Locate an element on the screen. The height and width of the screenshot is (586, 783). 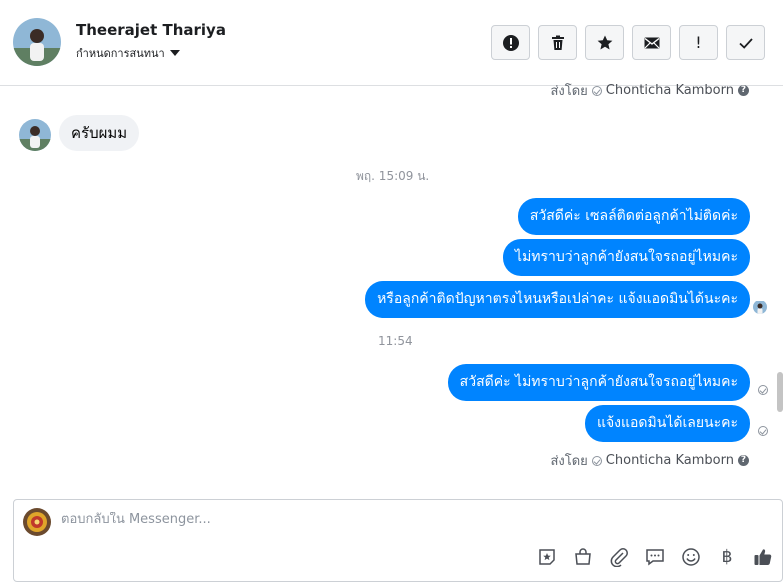
exclamation-circle-icon is located at coordinates (510, 42).